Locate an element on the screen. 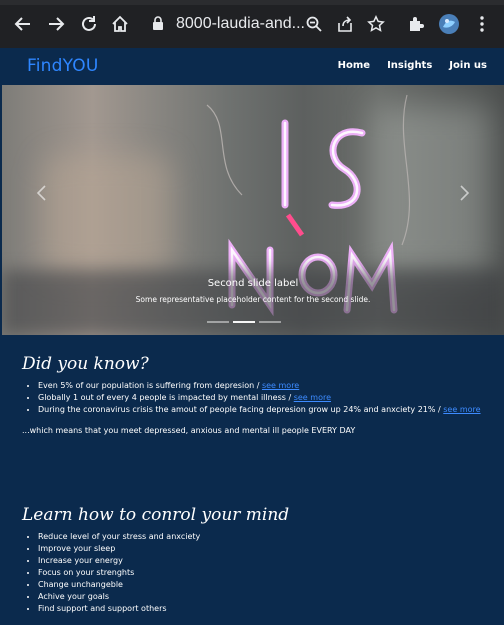 This screenshot has height=625, width=504. list-item: Change unchangeble is located at coordinates (265, 585).